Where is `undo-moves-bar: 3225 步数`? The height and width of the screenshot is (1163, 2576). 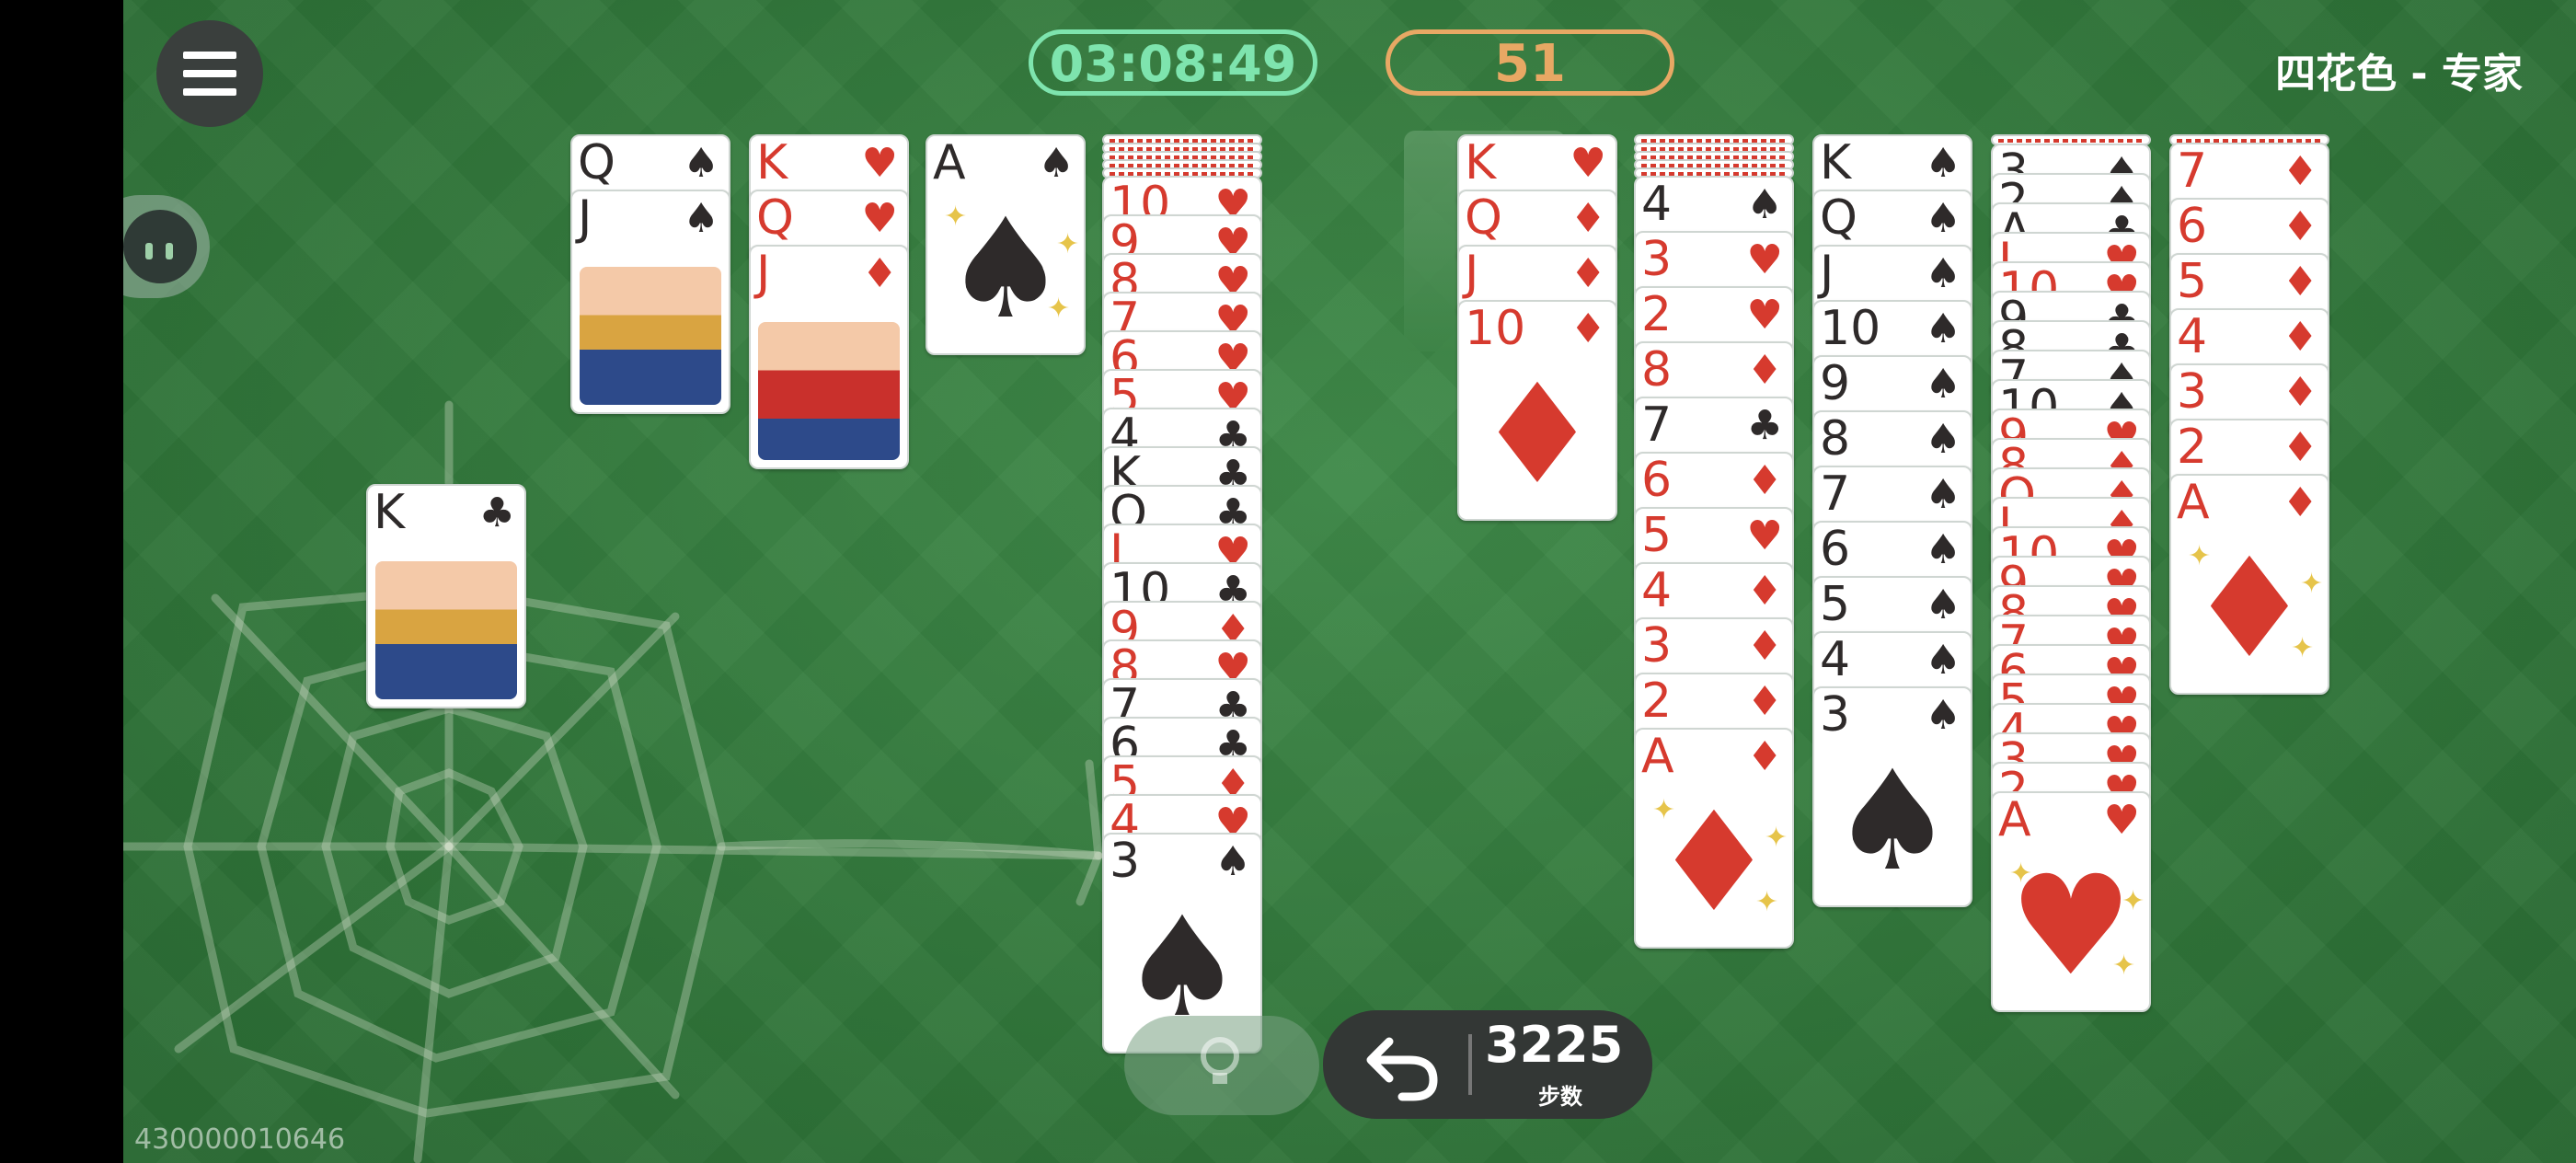
undo-moves-bar: 3225 步数 is located at coordinates (1487, 1065).